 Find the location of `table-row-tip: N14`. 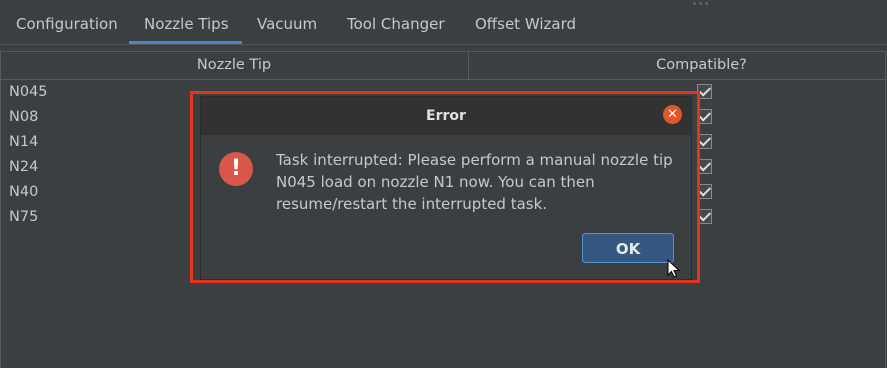

table-row-tip: N14 is located at coordinates (23, 142).